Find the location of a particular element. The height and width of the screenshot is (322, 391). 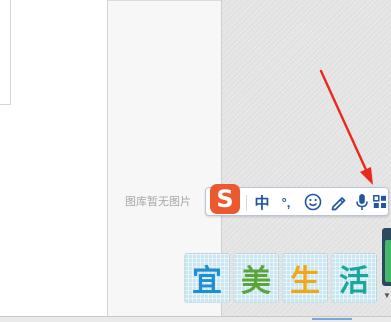

toolbox-icon is located at coordinates (380, 202).